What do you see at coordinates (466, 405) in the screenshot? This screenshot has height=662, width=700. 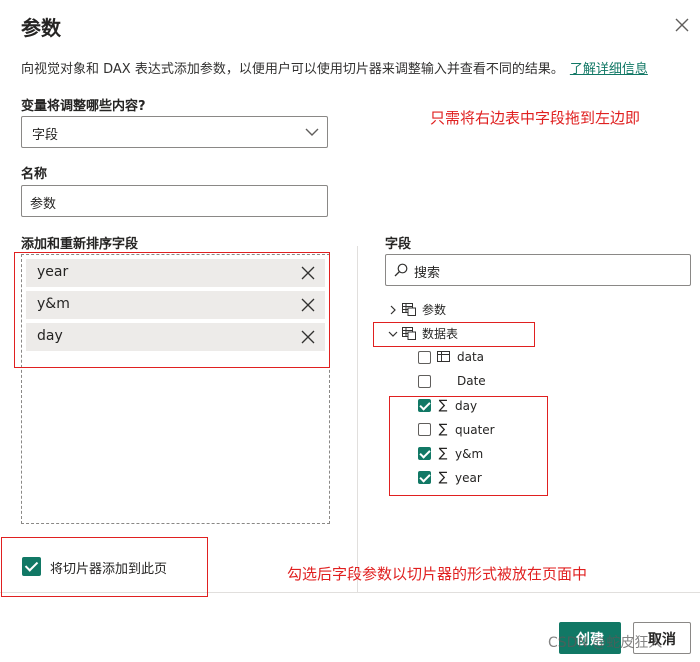 I see `column-label: day` at bounding box center [466, 405].